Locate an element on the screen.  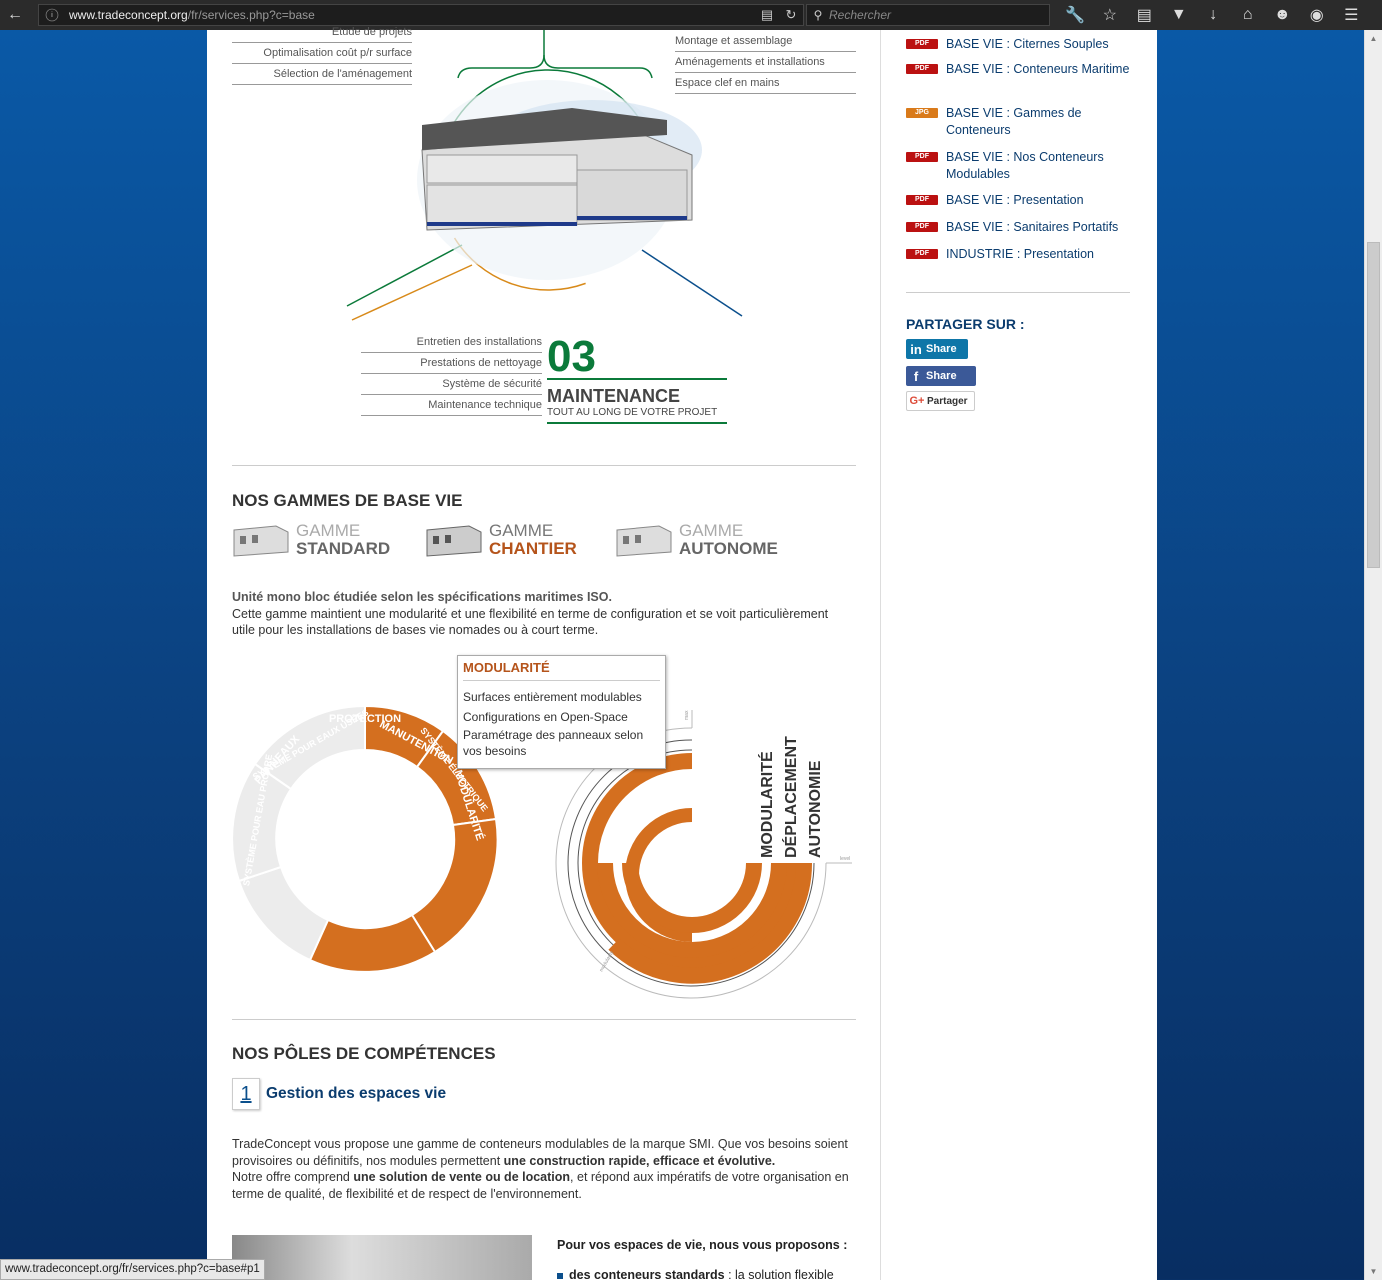
document-link: PDF BASE VIE : Citernes Souples is located at coordinates (1021, 44).